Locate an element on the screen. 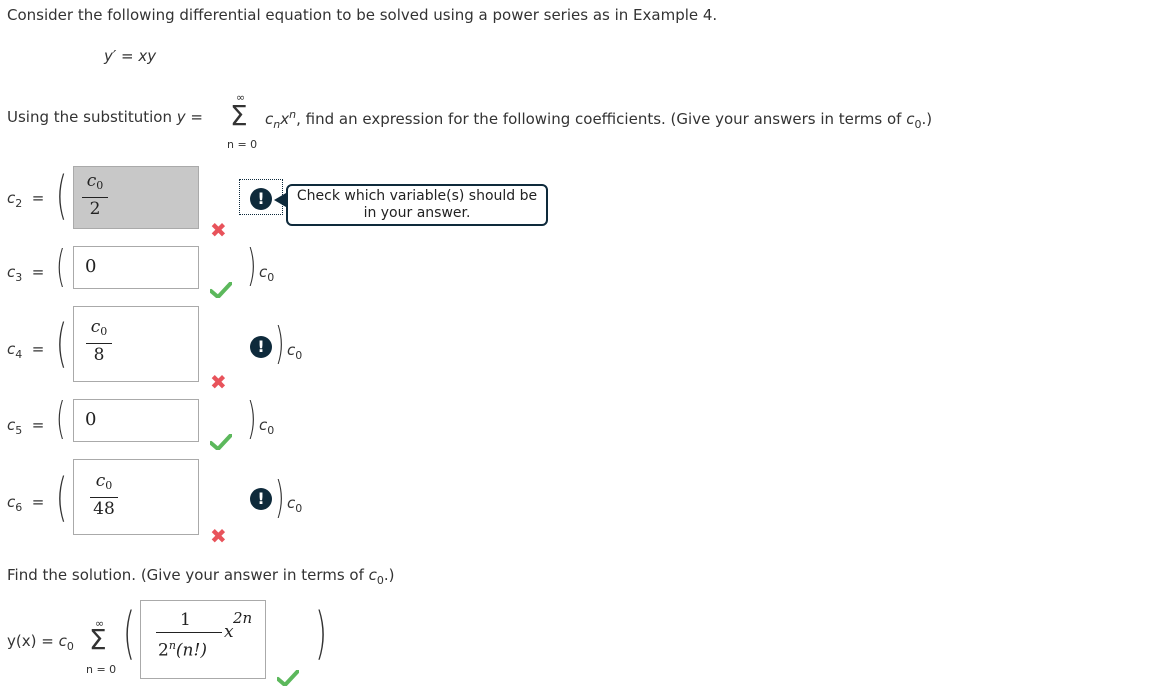 This screenshot has width=1154, height=687. label-sub: 3 is located at coordinates (19, 277).